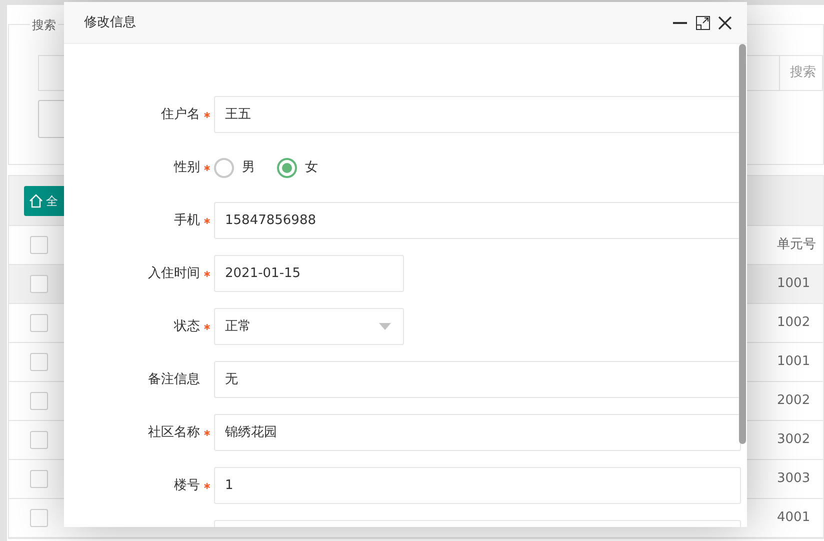 This screenshot has height=541, width=824. I want to click on close-icon, so click(725, 22).